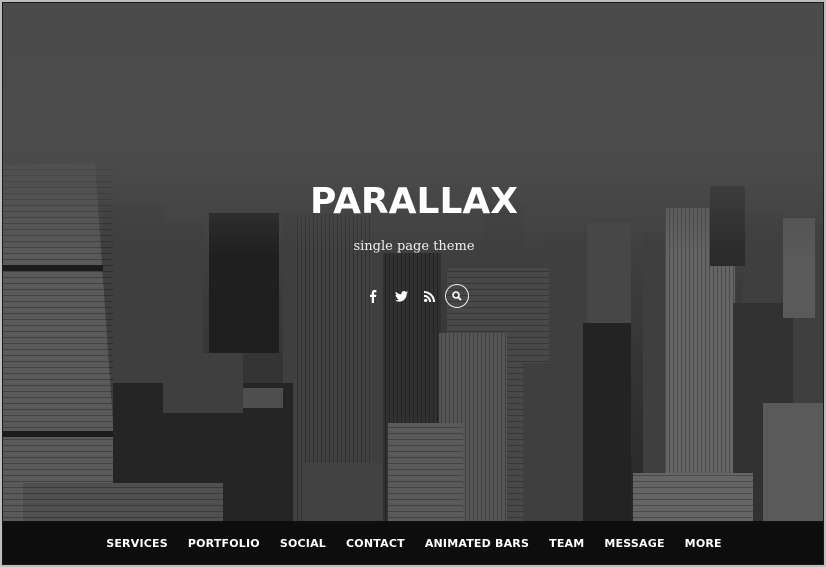  Describe the element at coordinates (477, 543) in the screenshot. I see `nav-item-animated-bars: ANIMATED BARS` at that location.